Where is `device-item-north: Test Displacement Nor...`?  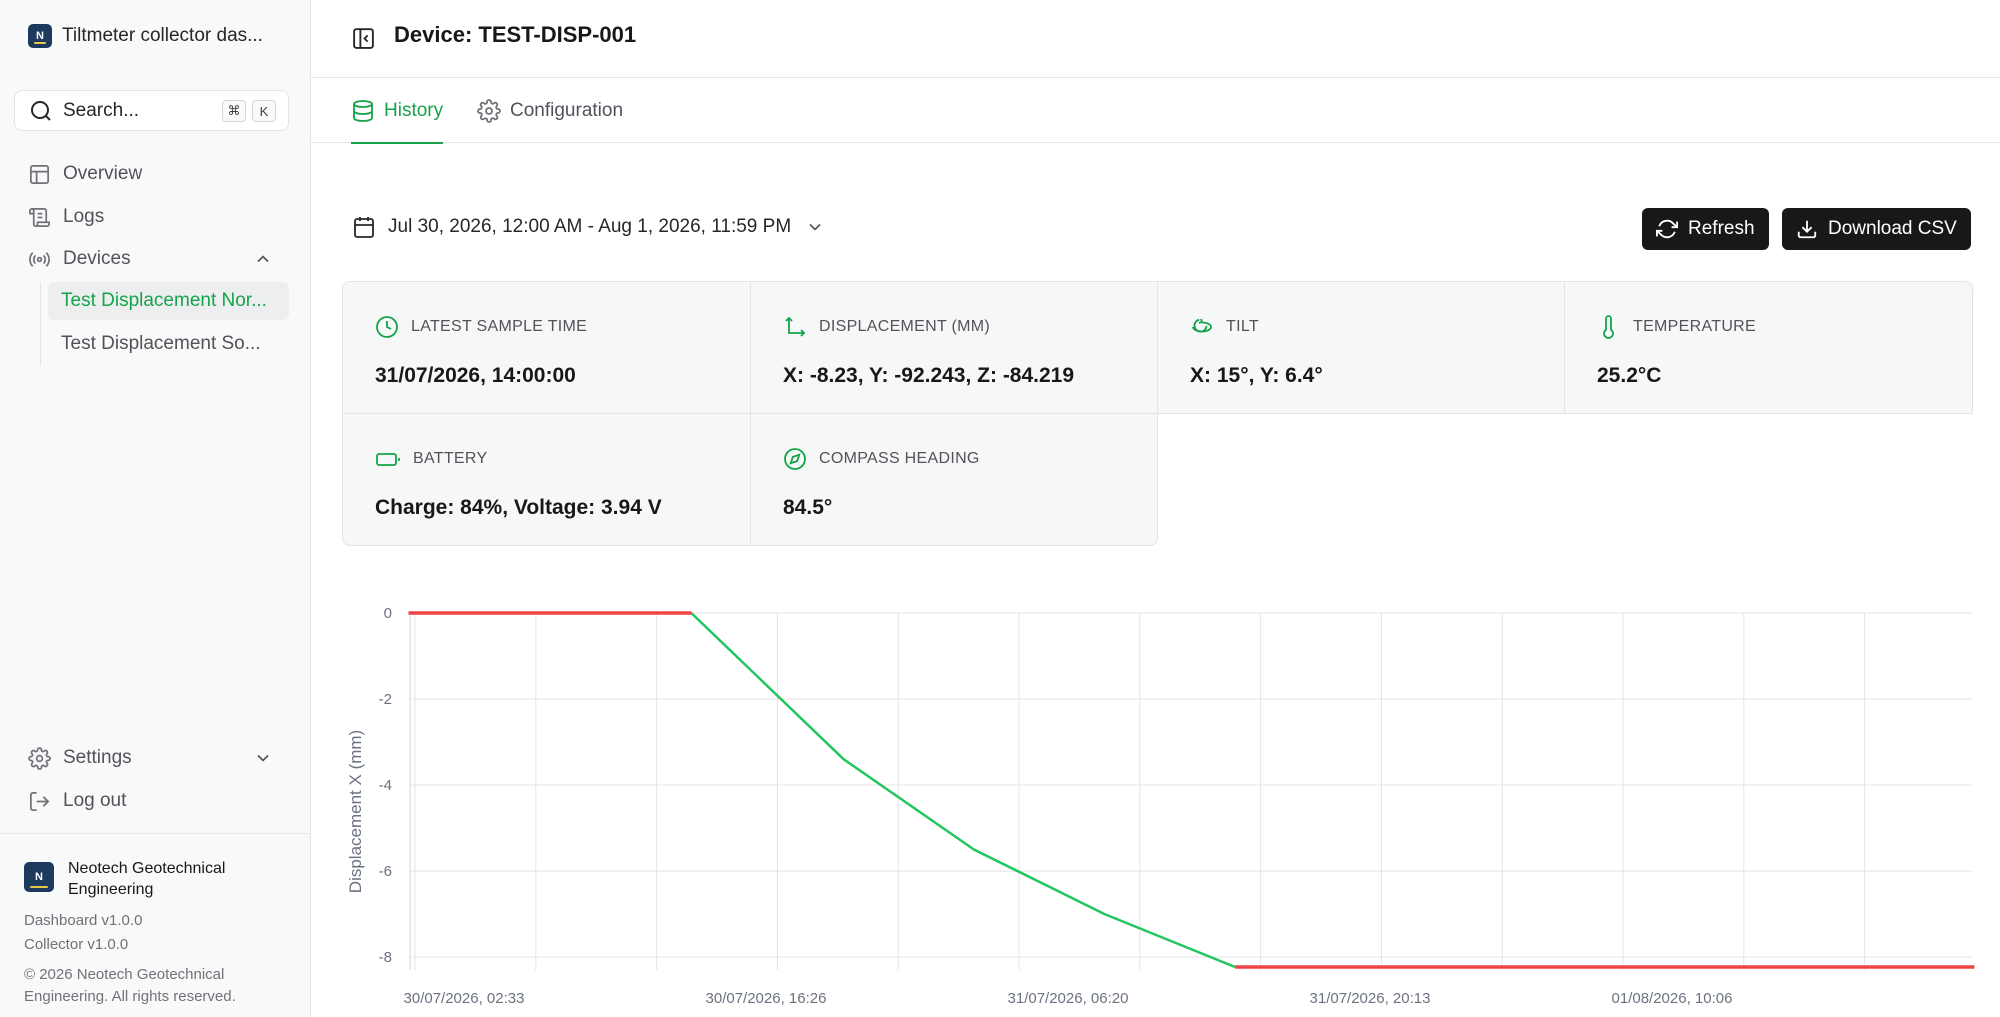
device-item-north: Test Displacement Nor... is located at coordinates (168, 301).